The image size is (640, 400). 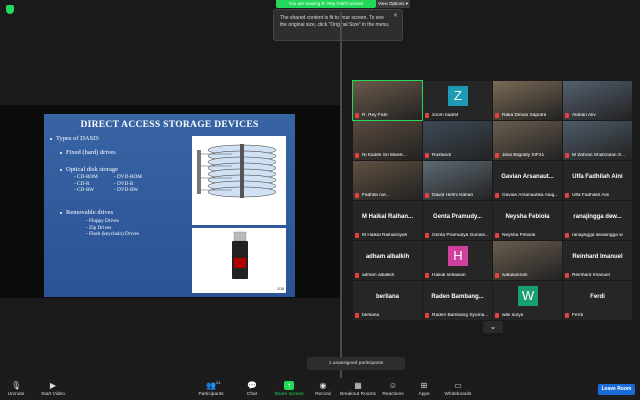 I want to click on view-options-button: View Options ▾, so click(x=393, y=4).